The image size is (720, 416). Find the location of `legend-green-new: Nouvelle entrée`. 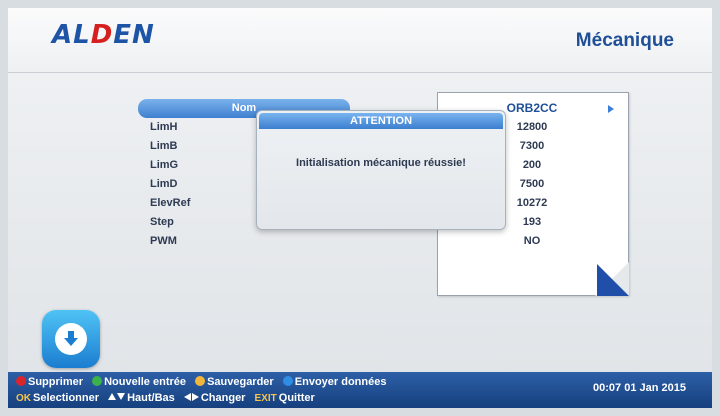

legend-green-new: Nouvelle entrée is located at coordinates (140, 382).